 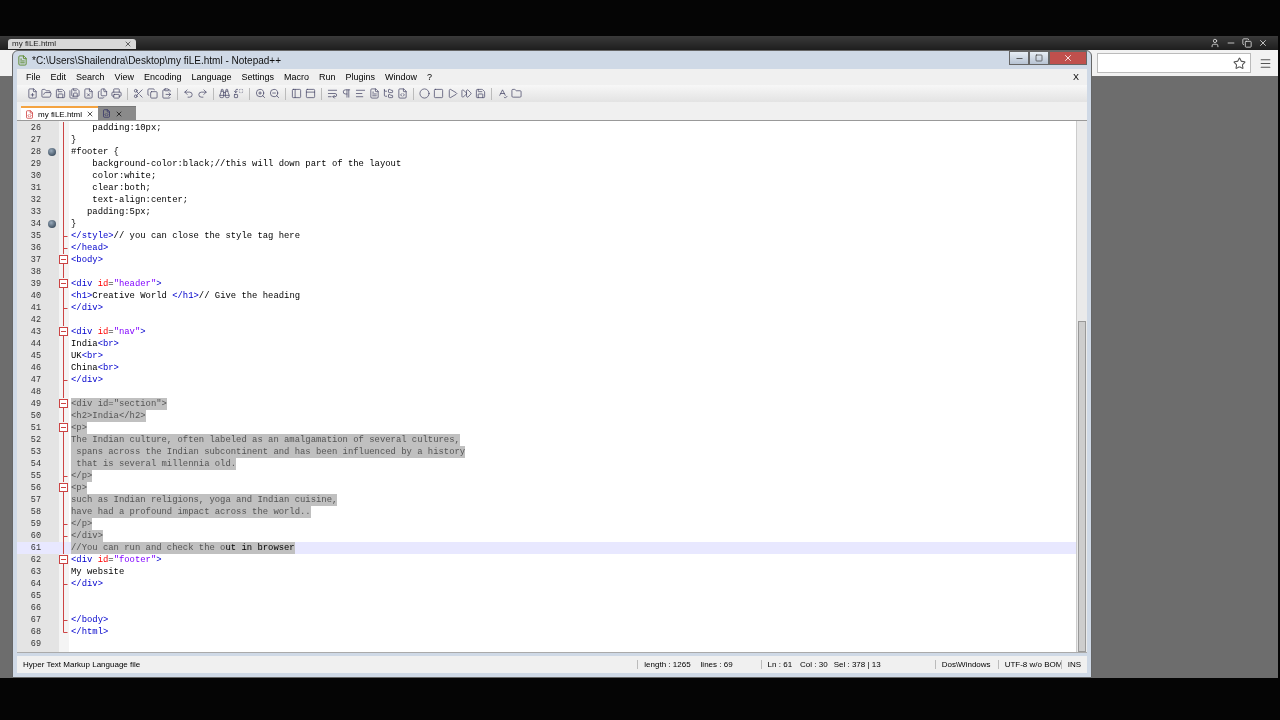 I want to click on star-icon, so click(x=1239, y=63).